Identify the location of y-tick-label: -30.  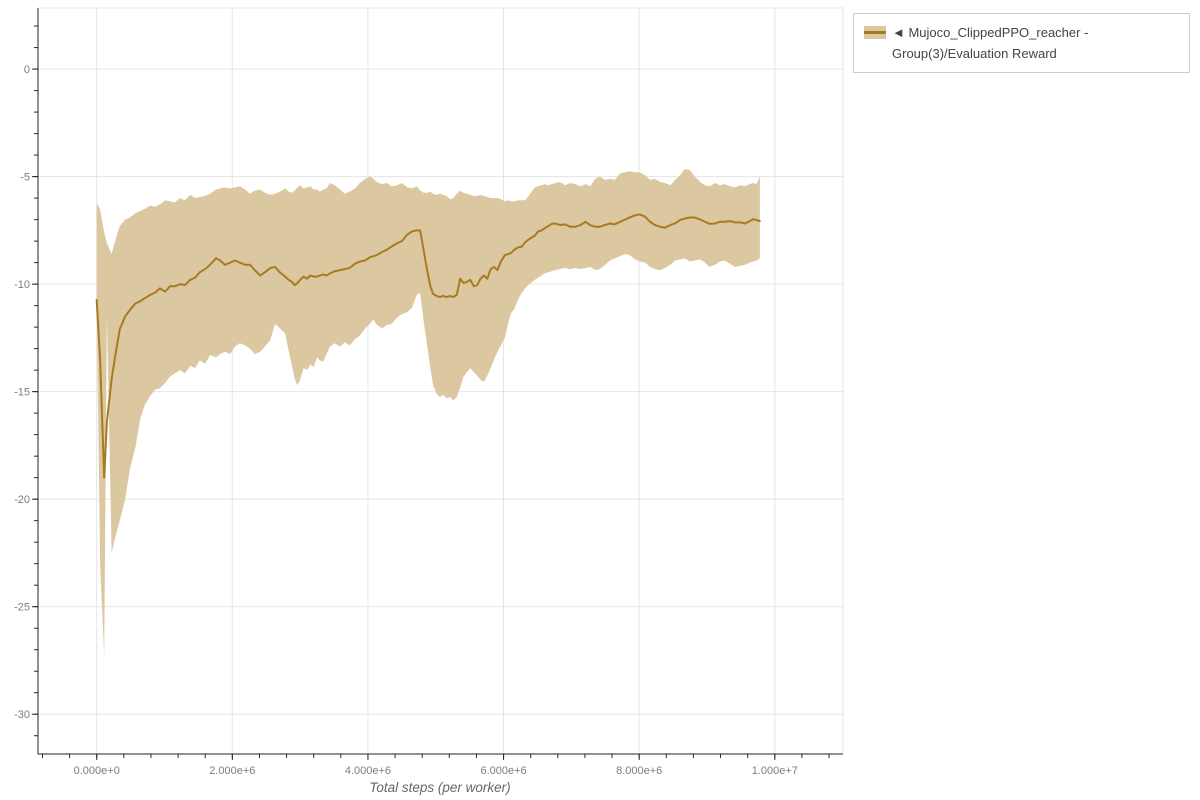
(22, 715).